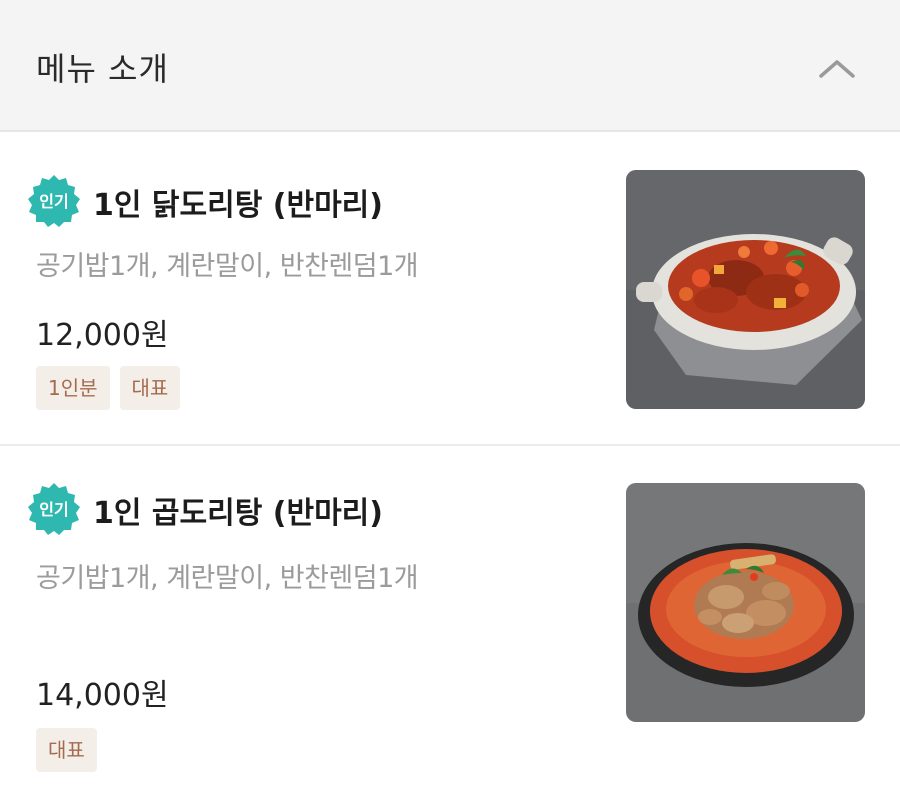  I want to click on spicy-chicken-stew-photo, so click(745, 602).